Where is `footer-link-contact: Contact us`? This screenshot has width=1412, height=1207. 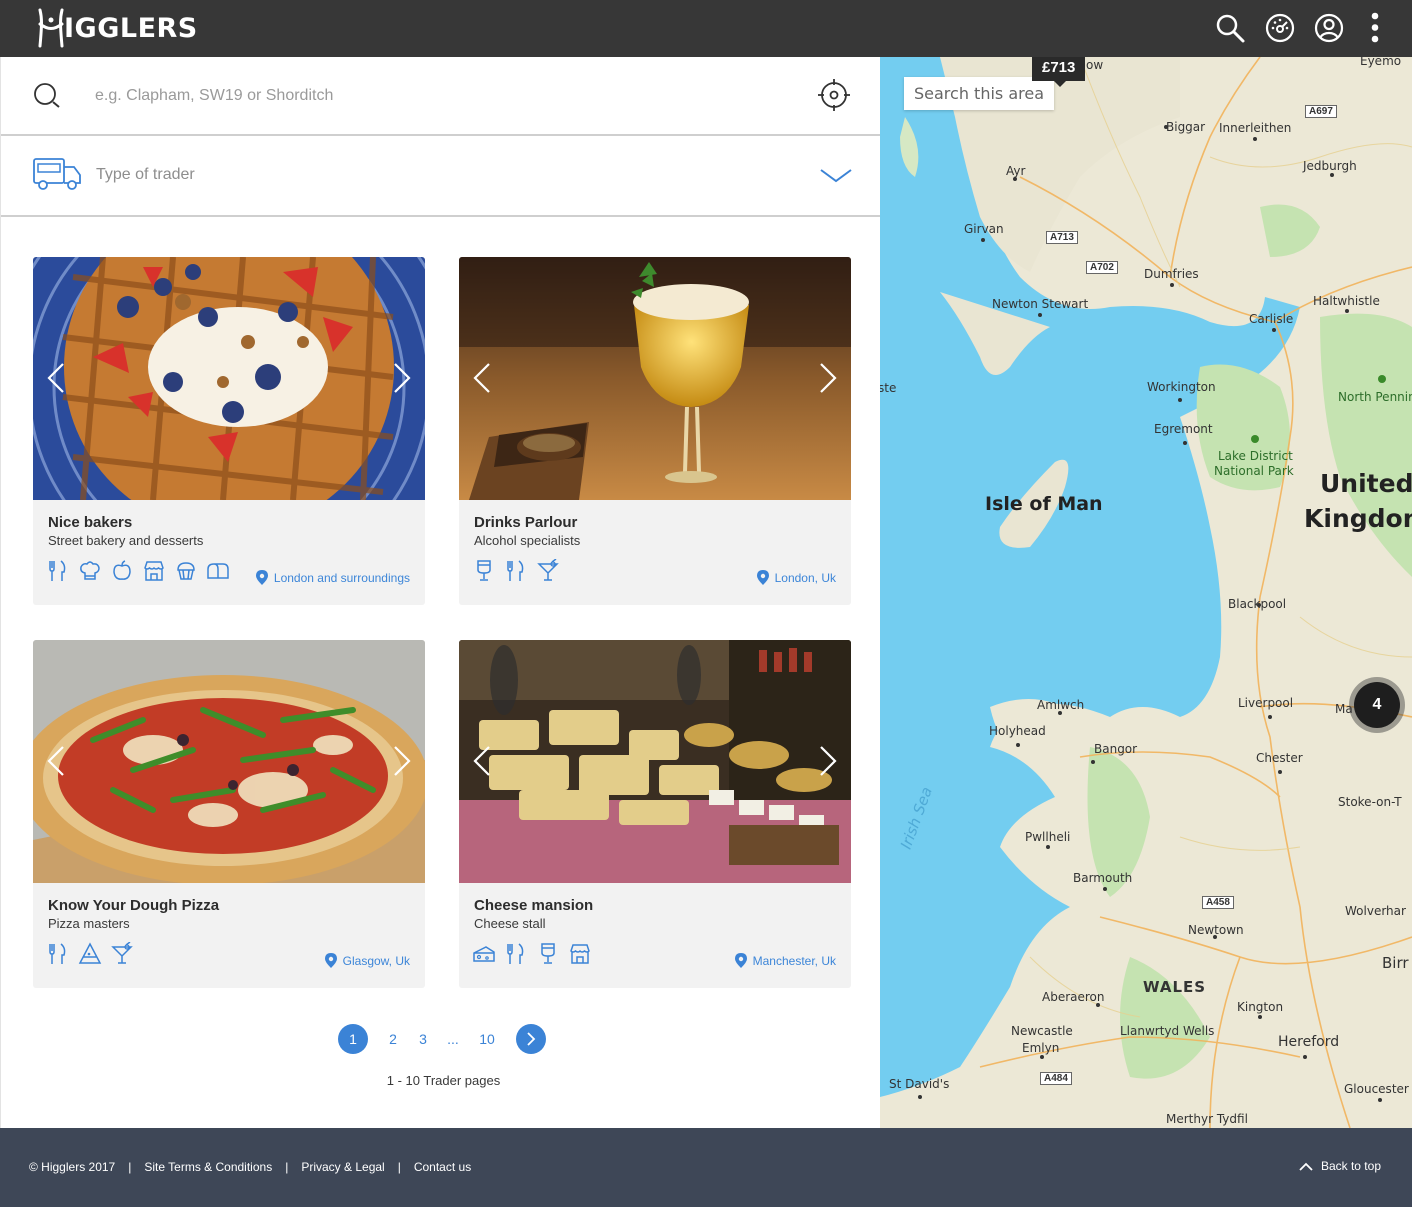
footer-link-contact: Contact us is located at coordinates (442, 1167).